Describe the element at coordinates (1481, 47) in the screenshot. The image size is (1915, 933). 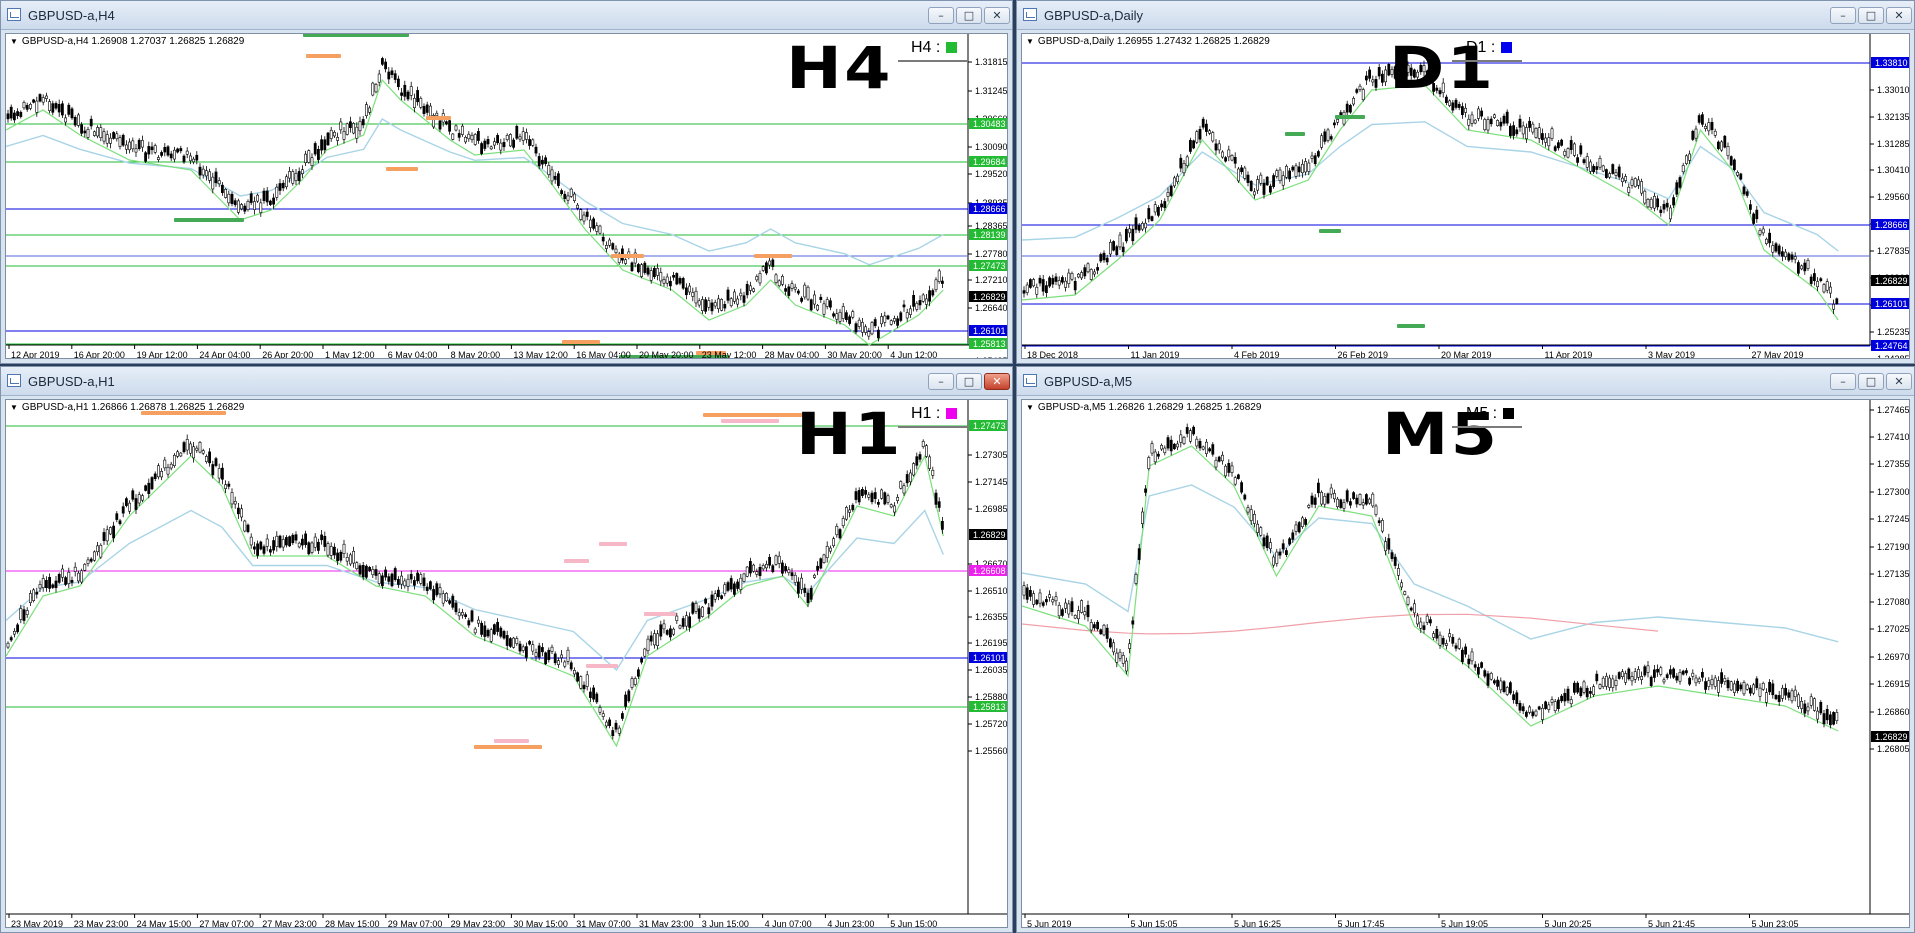
I see `timeframe-indicator-label: D1 :` at that location.